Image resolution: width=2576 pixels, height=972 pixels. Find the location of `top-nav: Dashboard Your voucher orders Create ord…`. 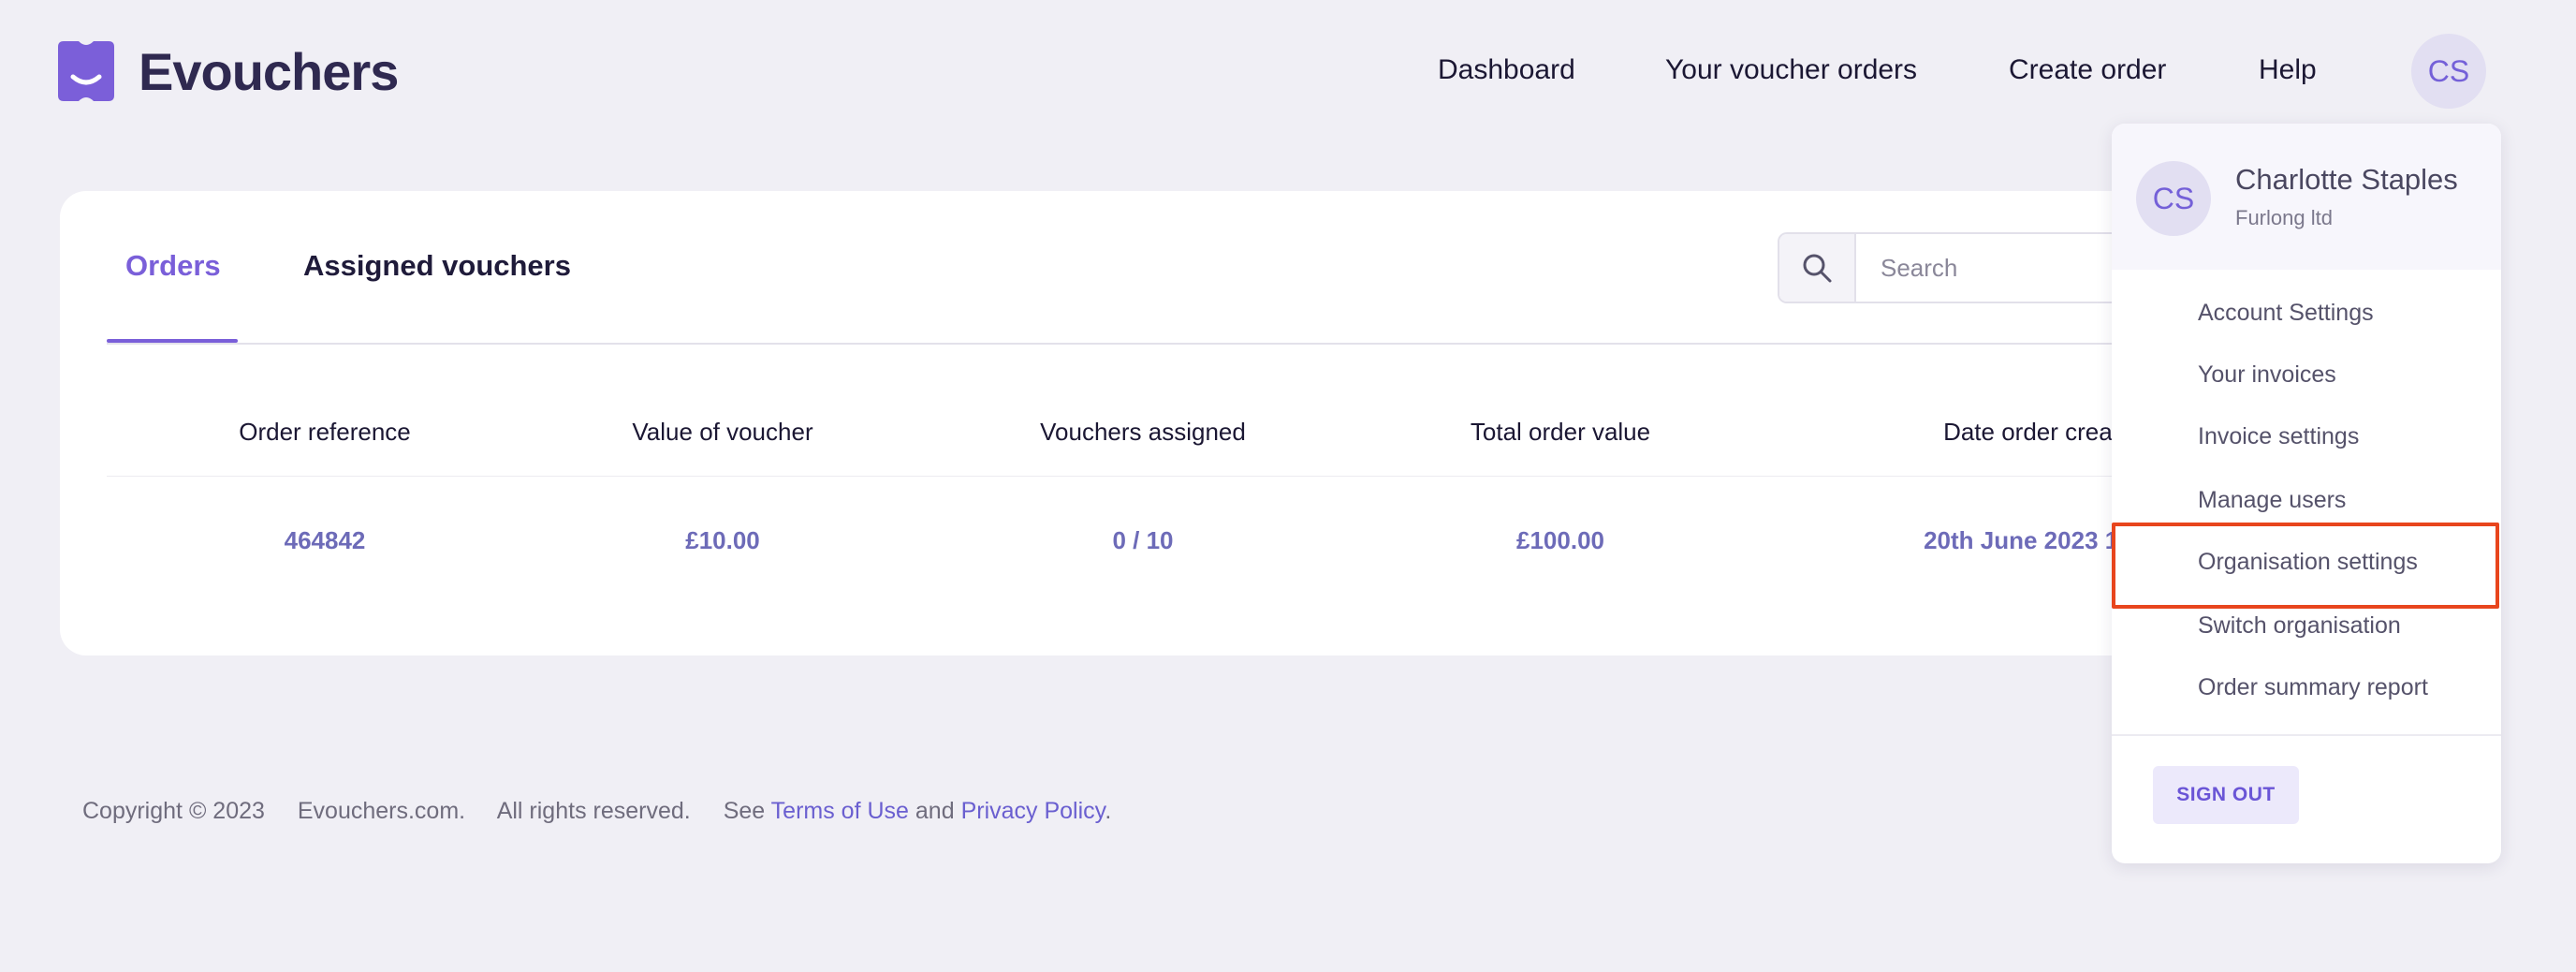

top-nav: Dashboard Your voucher orders Create ord… is located at coordinates (1288, 73).